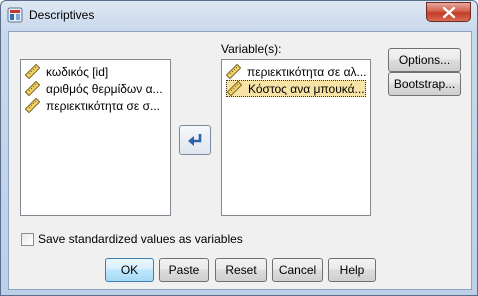 Image resolution: width=478 pixels, height=296 pixels. What do you see at coordinates (62, 15) in the screenshot?
I see `dialog-title: Descriptives` at bounding box center [62, 15].